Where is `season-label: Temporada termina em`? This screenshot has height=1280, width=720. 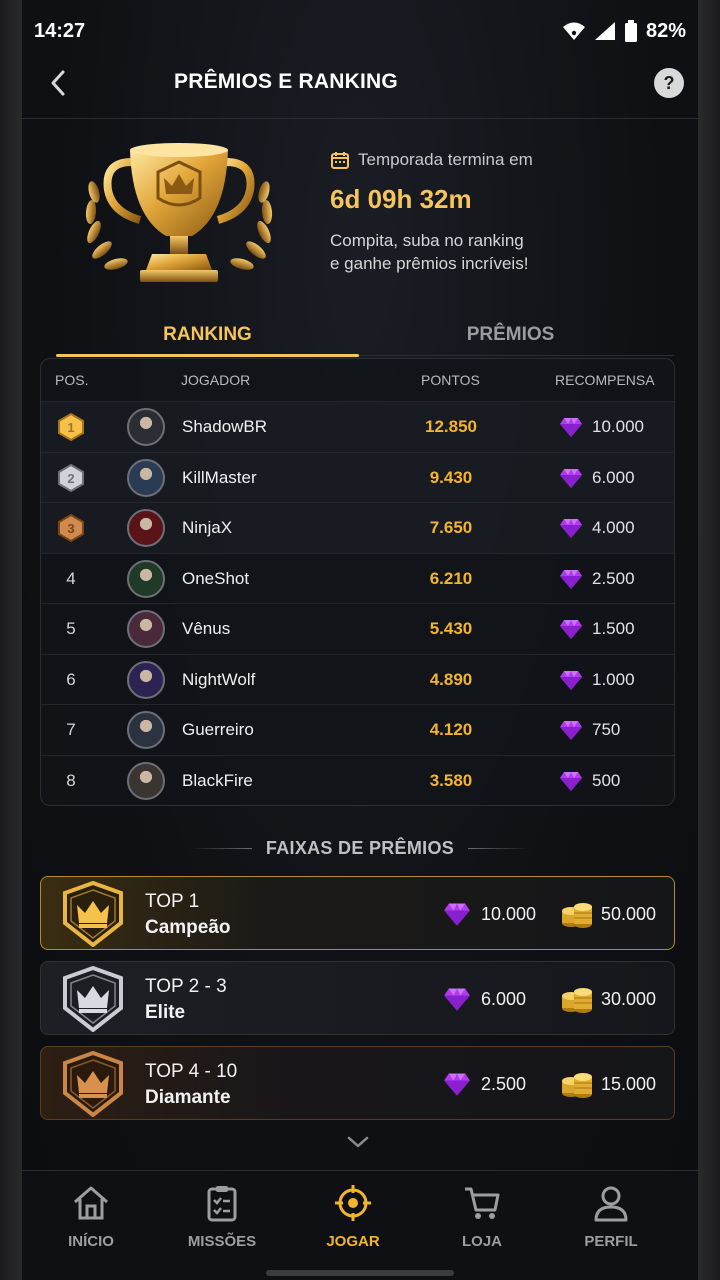 season-label: Temporada termina em is located at coordinates (445, 159).